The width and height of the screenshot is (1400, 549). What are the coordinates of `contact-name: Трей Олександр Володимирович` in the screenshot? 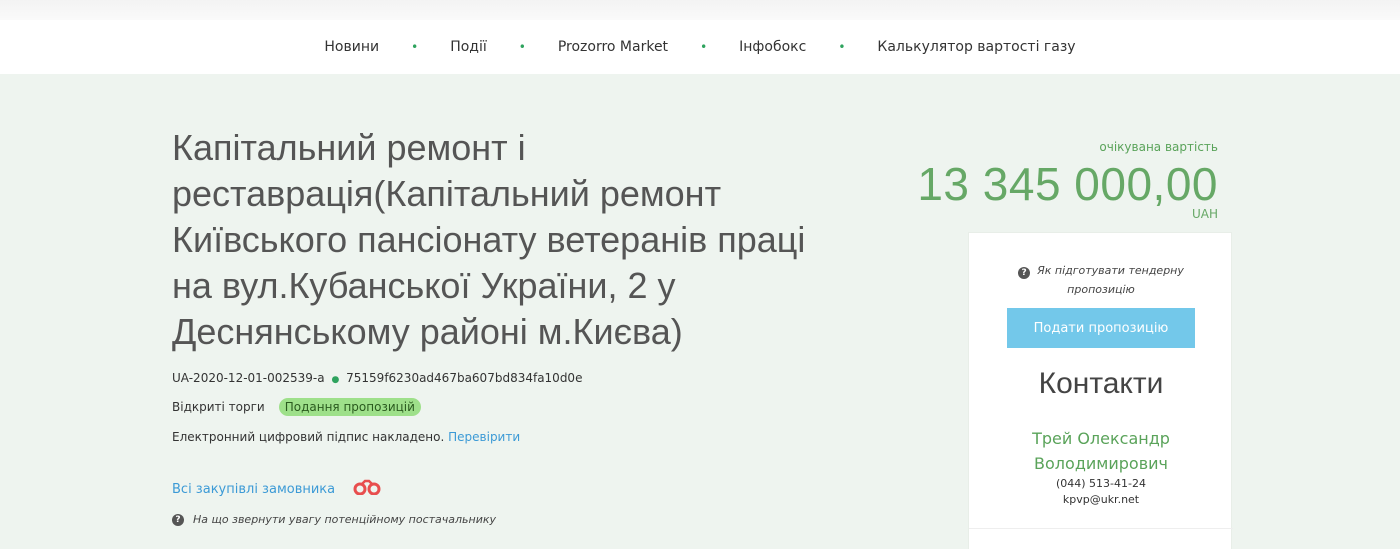 It's located at (1101, 451).